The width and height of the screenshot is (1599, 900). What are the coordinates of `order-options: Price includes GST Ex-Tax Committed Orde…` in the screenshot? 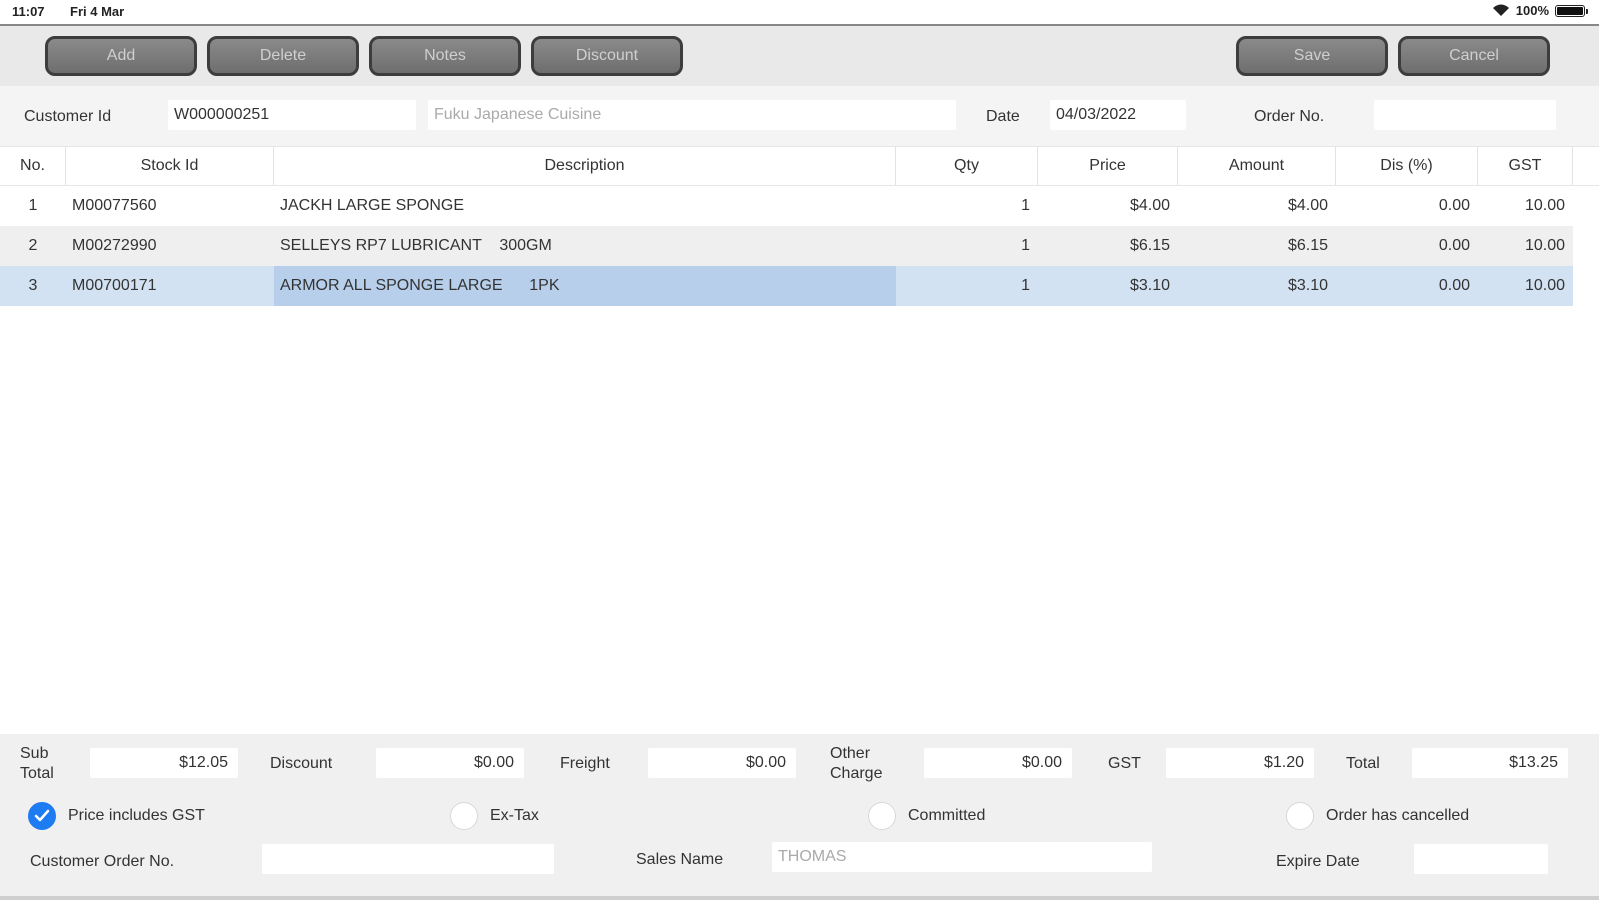 It's located at (799, 846).